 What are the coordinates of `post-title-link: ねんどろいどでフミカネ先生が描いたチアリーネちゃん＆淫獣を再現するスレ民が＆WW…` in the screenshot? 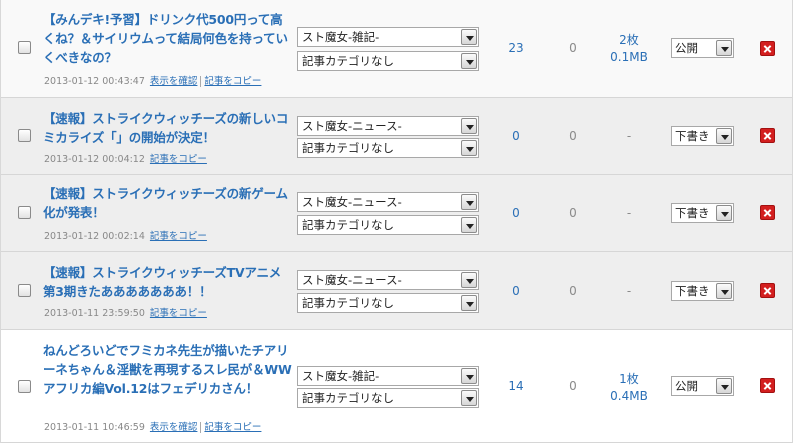 It's located at (168, 369).